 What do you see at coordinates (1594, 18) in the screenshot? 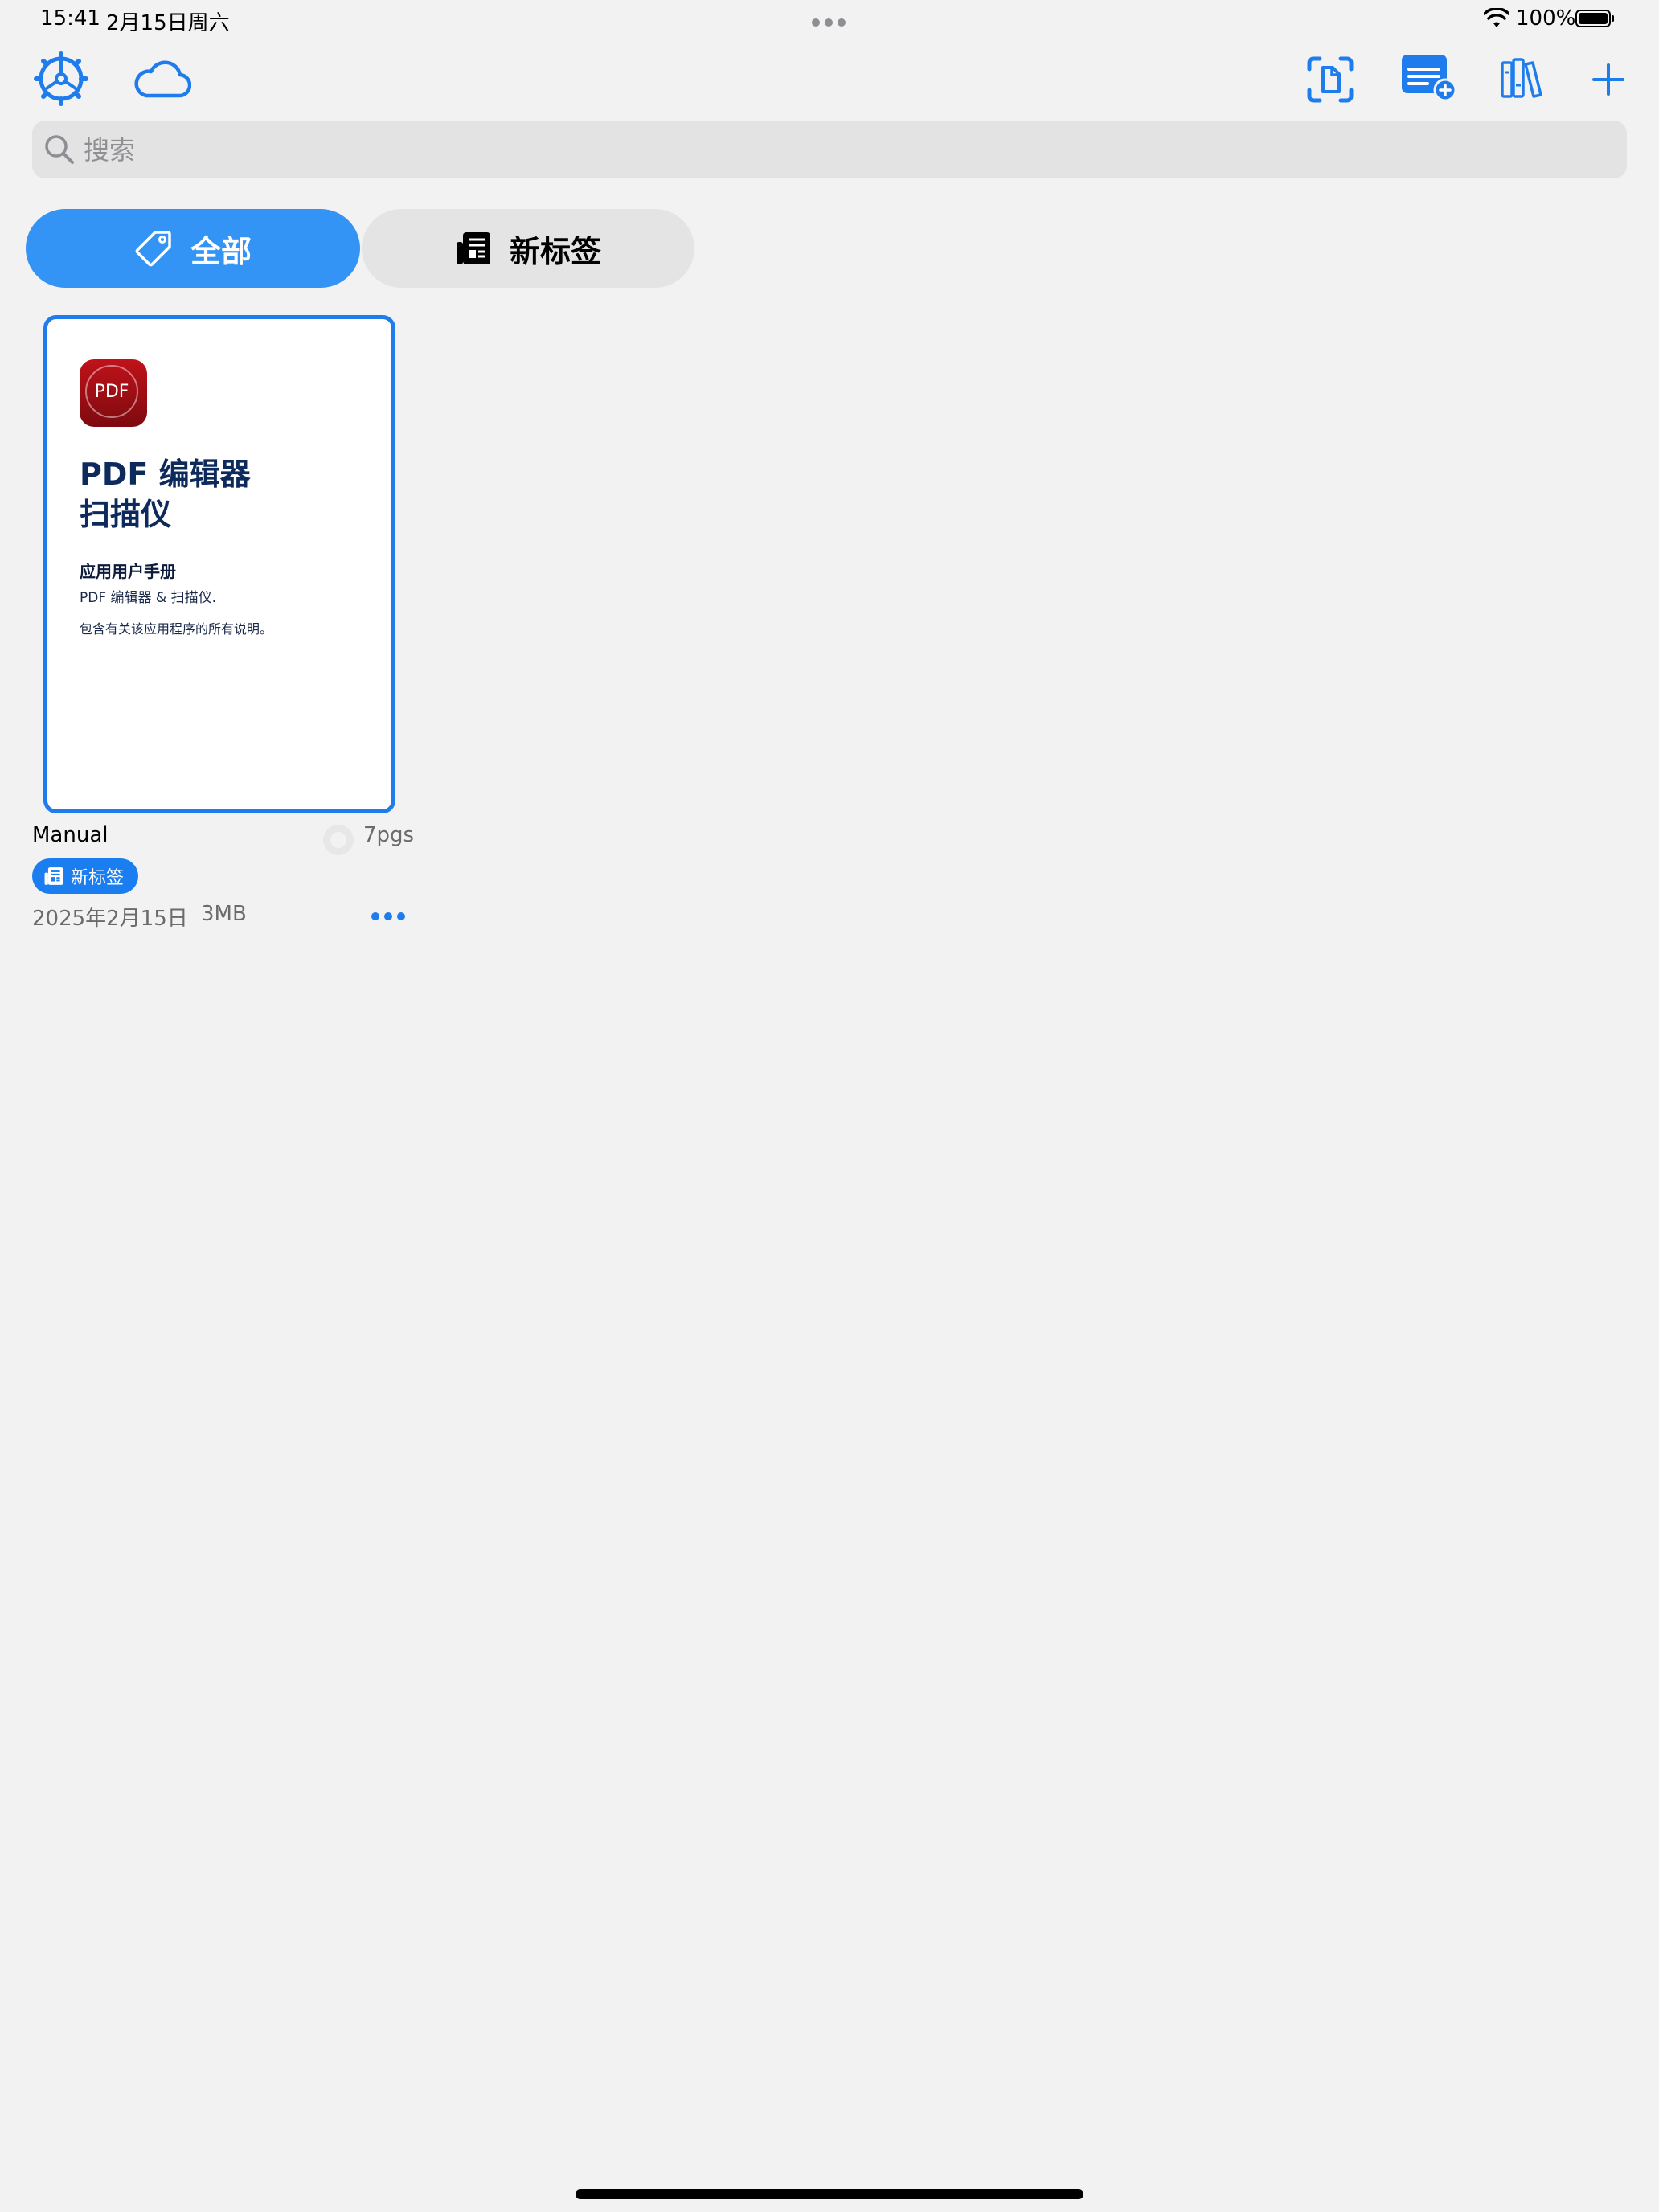
I see `battery-icon` at bounding box center [1594, 18].